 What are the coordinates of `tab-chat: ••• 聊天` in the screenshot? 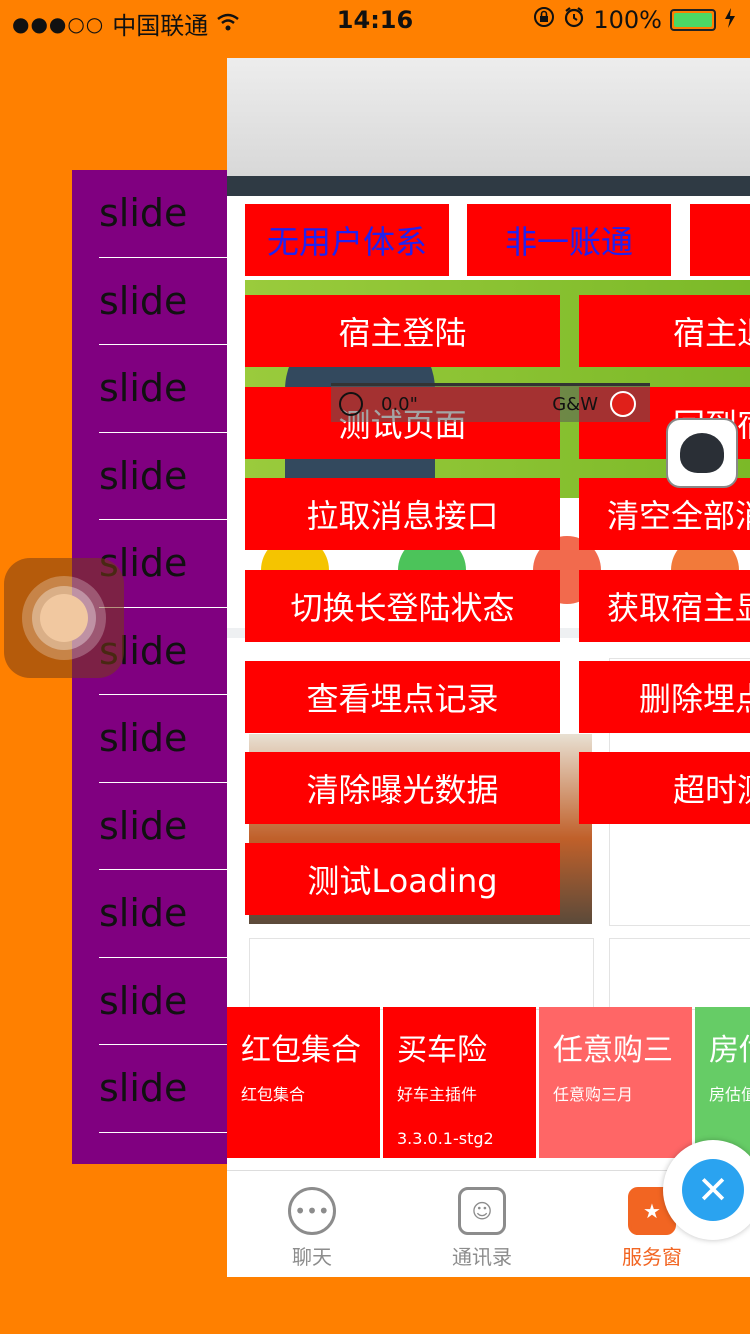 It's located at (312, 1224).